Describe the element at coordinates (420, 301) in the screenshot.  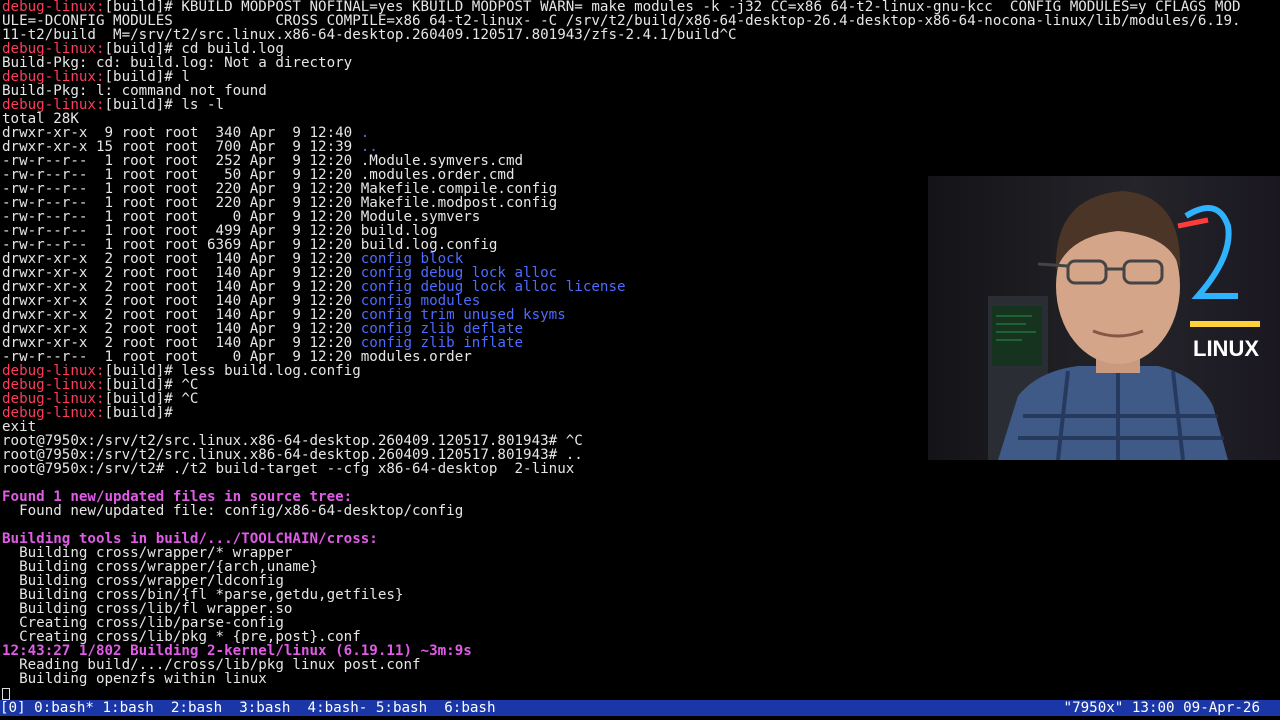
I see `directory-entry: config_modules` at that location.